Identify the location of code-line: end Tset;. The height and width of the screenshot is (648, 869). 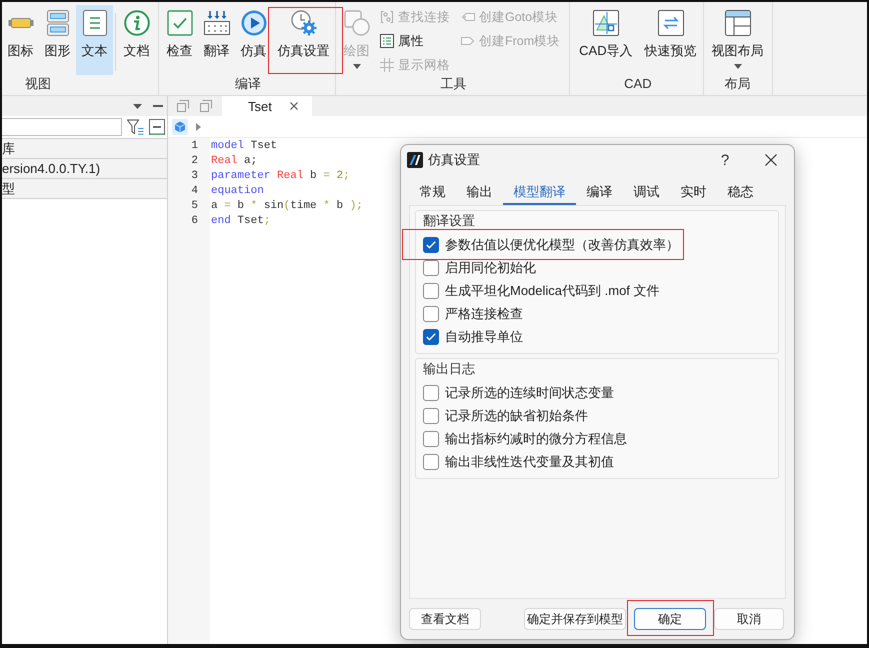
(240, 221).